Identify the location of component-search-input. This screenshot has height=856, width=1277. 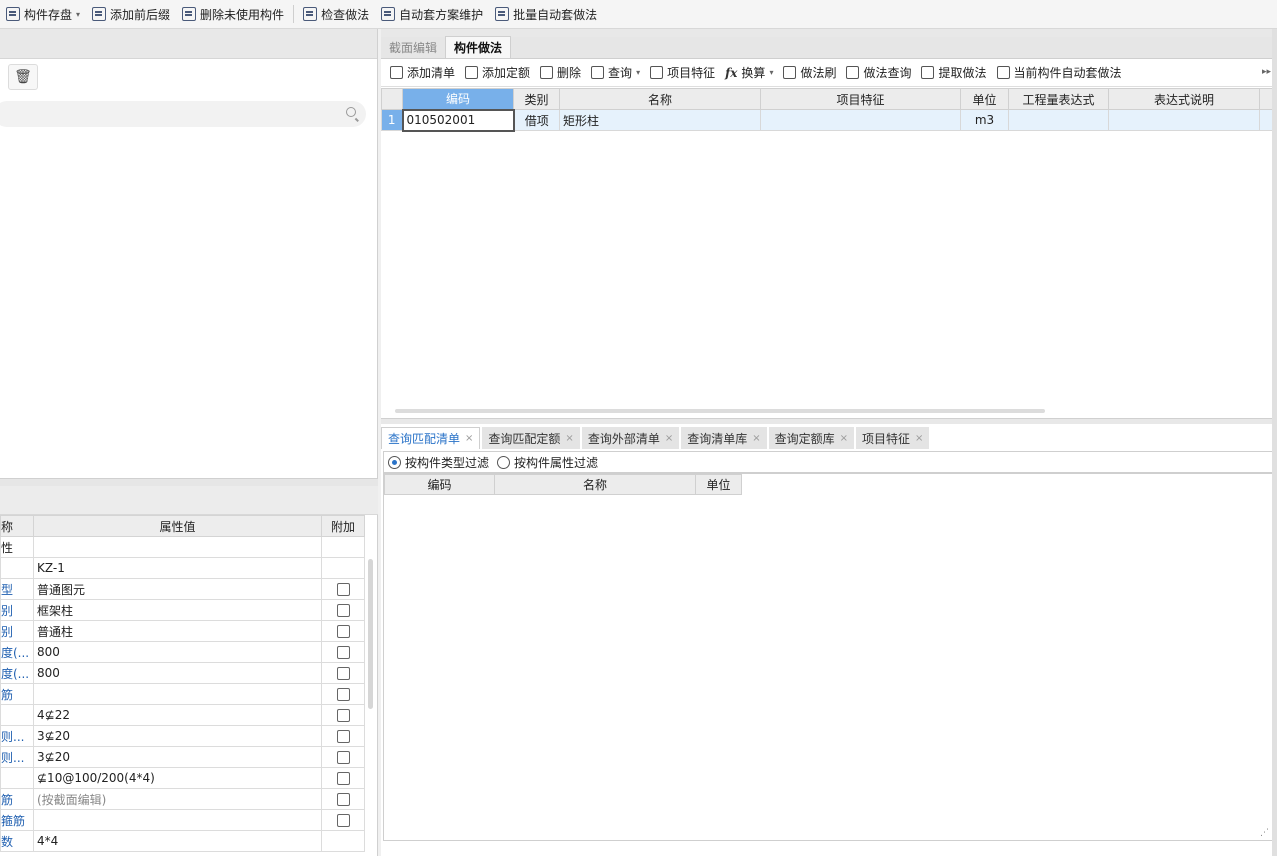
(183, 114).